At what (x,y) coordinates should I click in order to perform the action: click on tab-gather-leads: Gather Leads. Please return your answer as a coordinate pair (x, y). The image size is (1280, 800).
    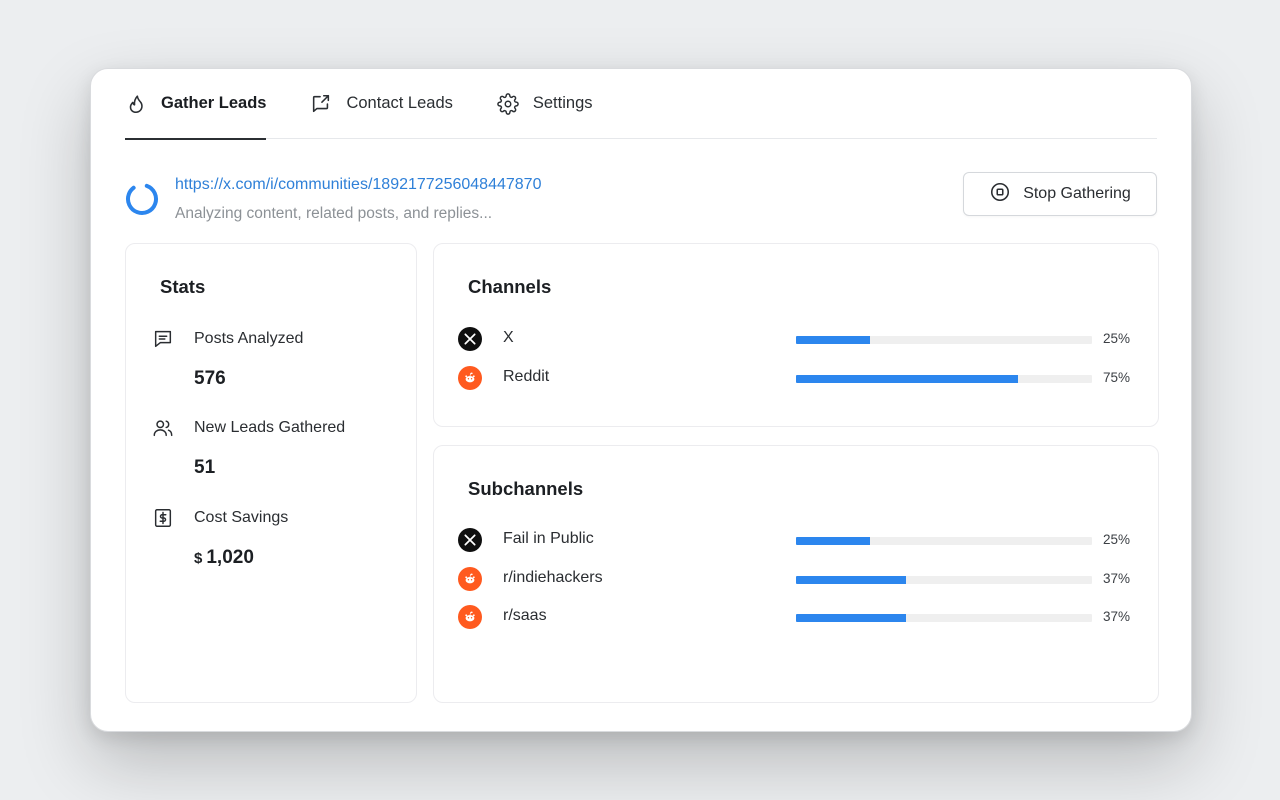
    Looking at the image, I should click on (196, 104).